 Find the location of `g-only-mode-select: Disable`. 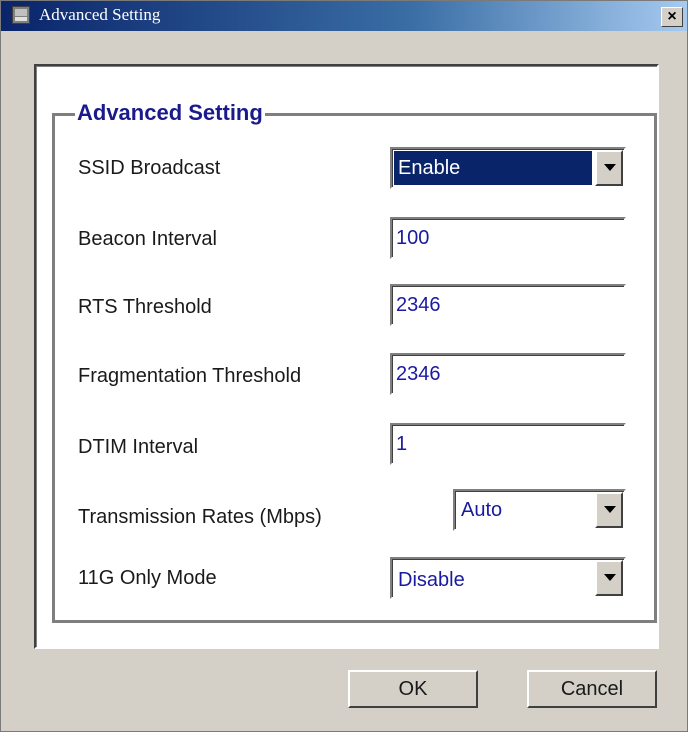

g-only-mode-select: Disable is located at coordinates (508, 578).